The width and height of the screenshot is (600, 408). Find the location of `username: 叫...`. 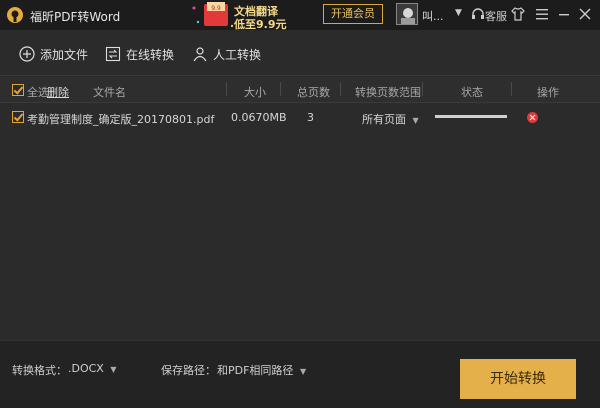

username: 叫... is located at coordinates (433, 16).